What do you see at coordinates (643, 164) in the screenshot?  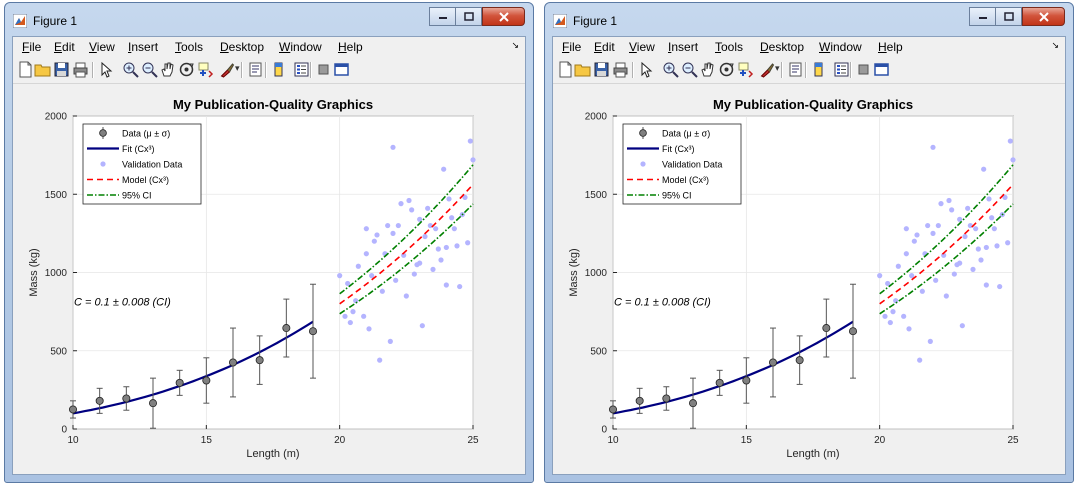 I see `legend-validation-sample` at bounding box center [643, 164].